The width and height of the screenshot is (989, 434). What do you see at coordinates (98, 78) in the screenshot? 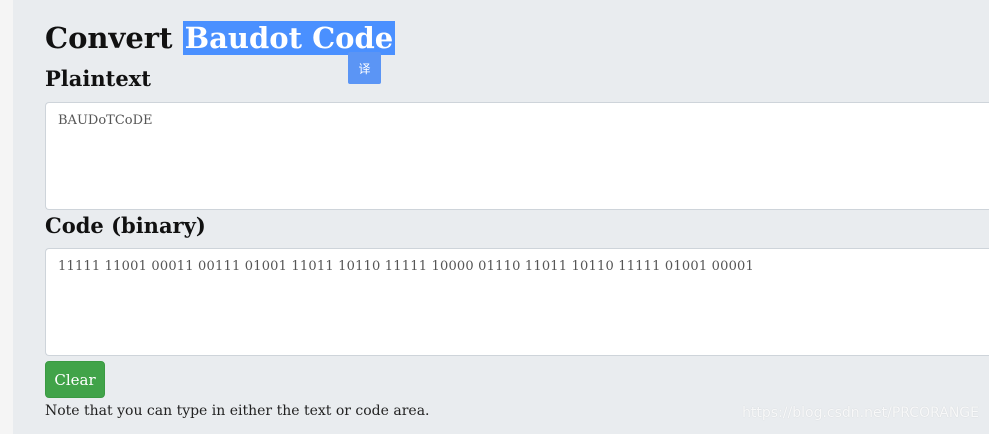
I see `plaintext-label: Plaintext` at bounding box center [98, 78].